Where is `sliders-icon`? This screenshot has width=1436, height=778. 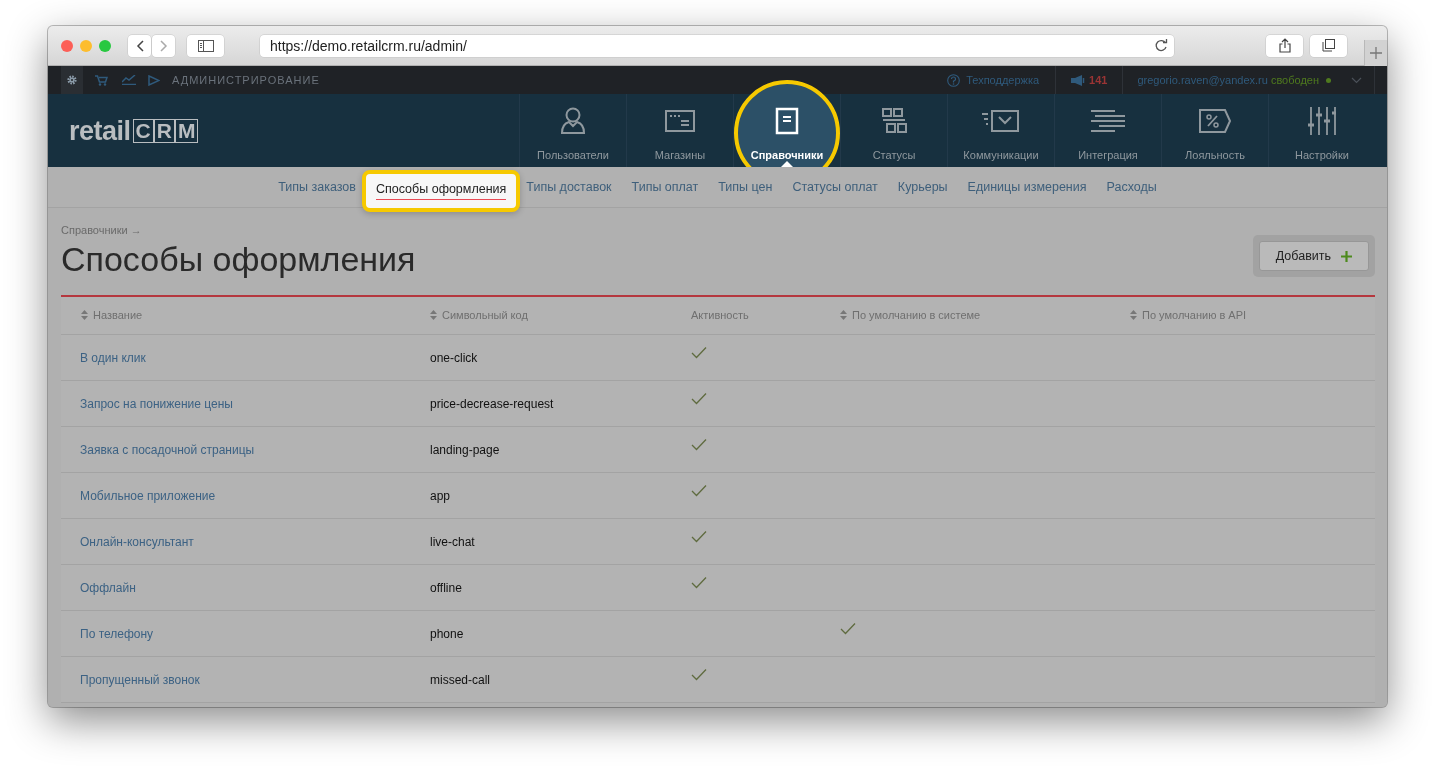
sliders-icon is located at coordinates (1322, 121).